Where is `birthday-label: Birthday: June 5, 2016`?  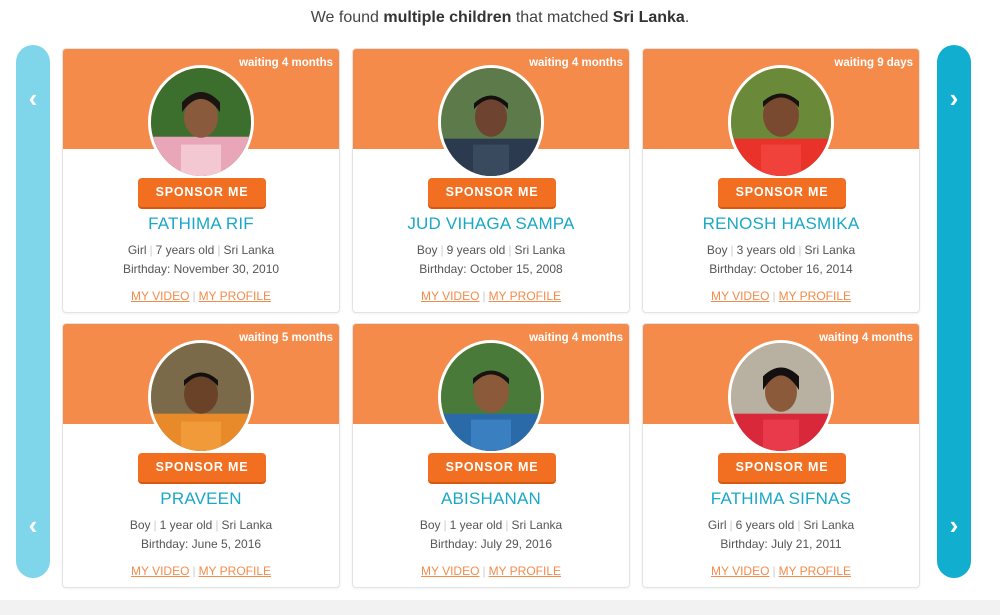 birthday-label: Birthday: June 5, 2016 is located at coordinates (201, 544).